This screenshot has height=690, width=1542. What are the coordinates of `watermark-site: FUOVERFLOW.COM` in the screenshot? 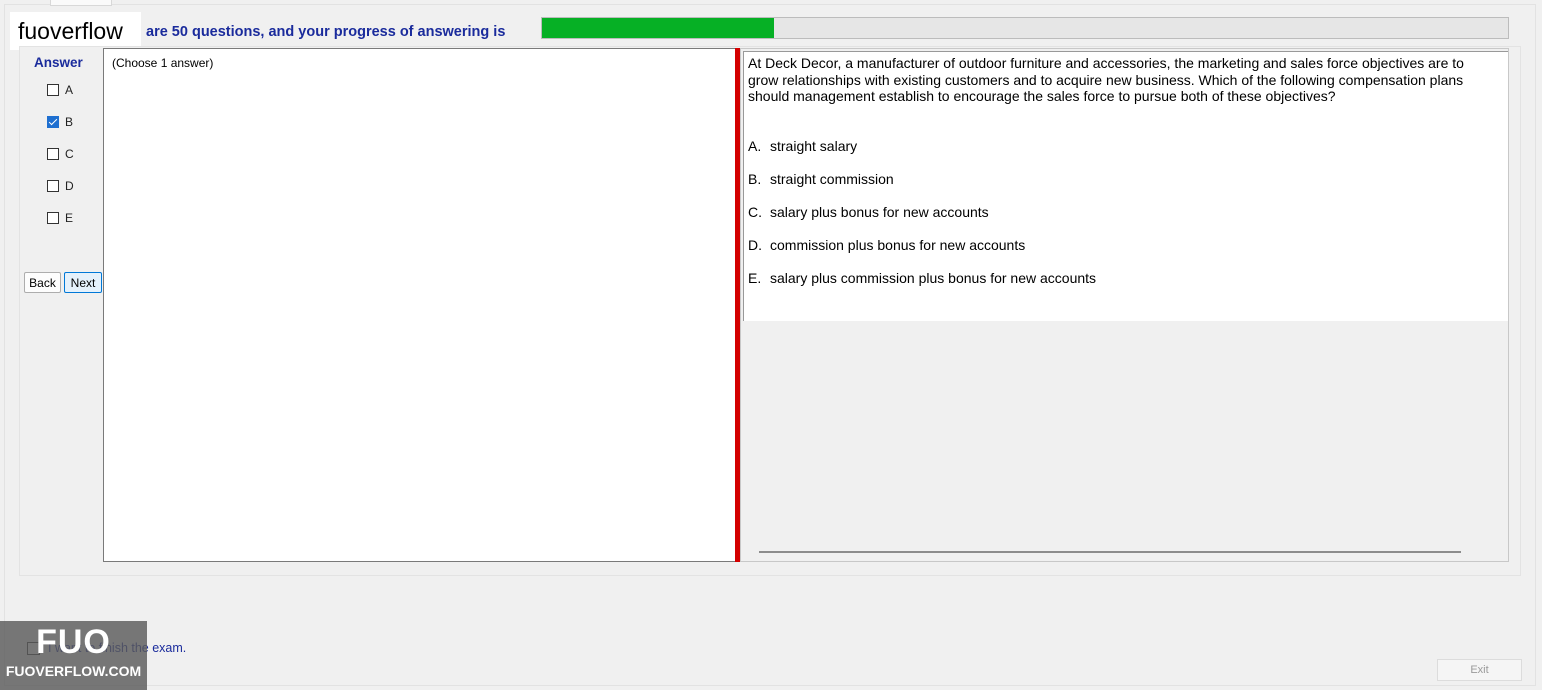 It's located at (73, 671).